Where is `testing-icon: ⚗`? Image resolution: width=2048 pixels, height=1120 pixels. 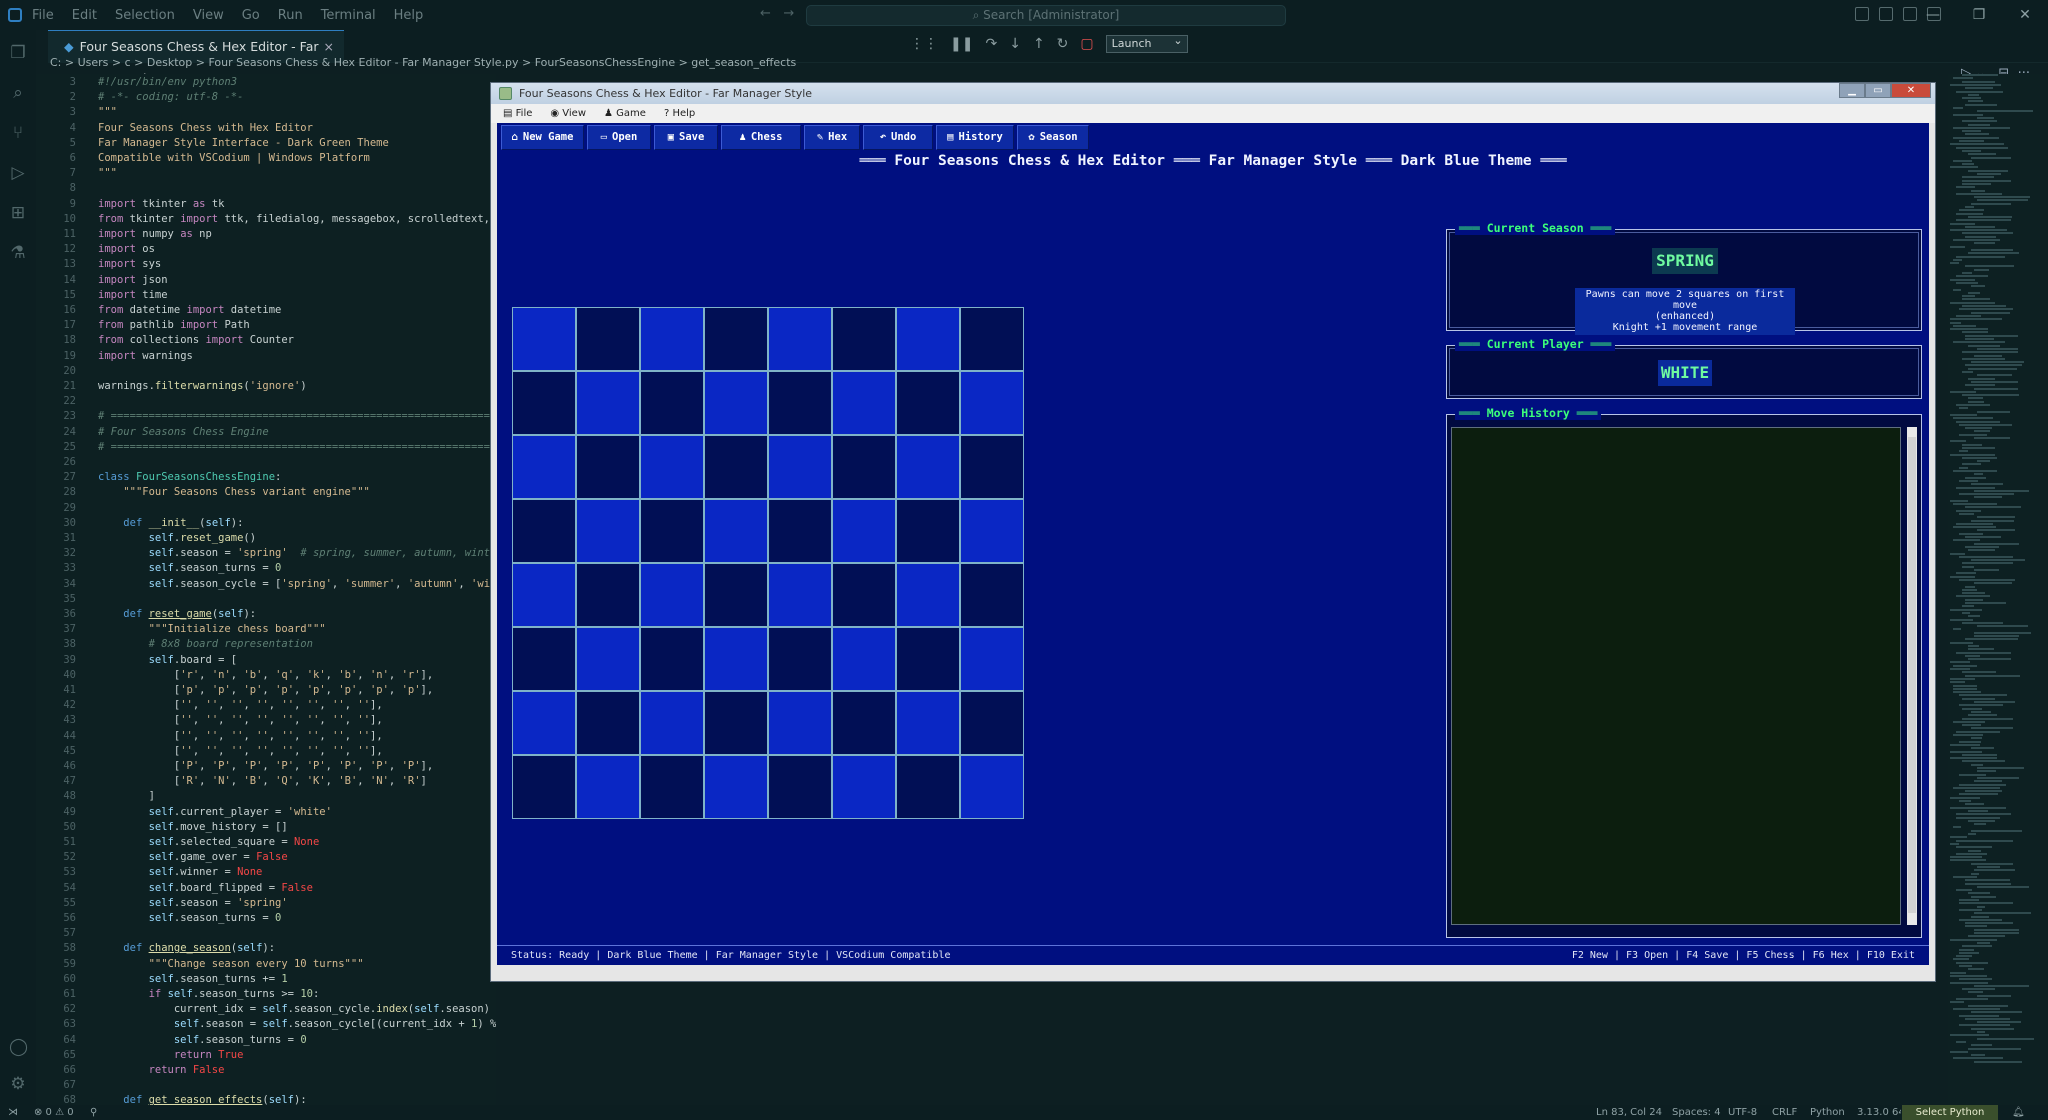
testing-icon: ⚗ is located at coordinates (18, 253).